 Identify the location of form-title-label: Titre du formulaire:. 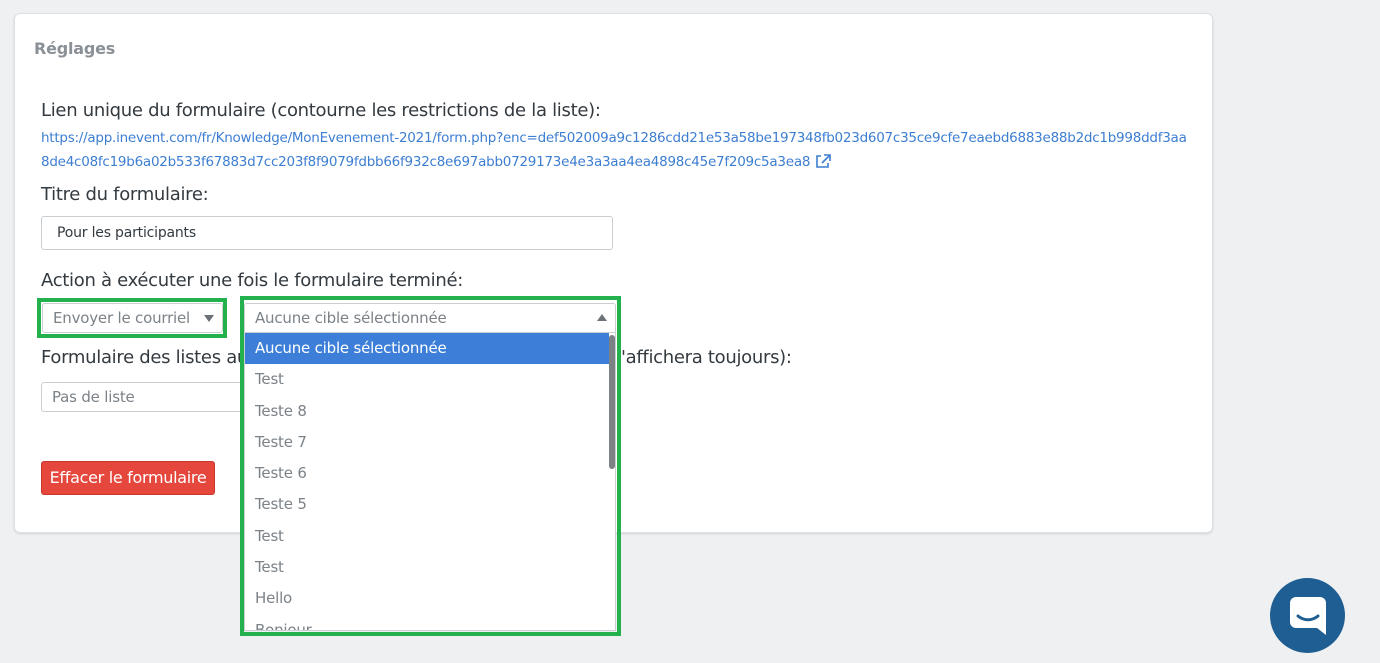
(125, 194).